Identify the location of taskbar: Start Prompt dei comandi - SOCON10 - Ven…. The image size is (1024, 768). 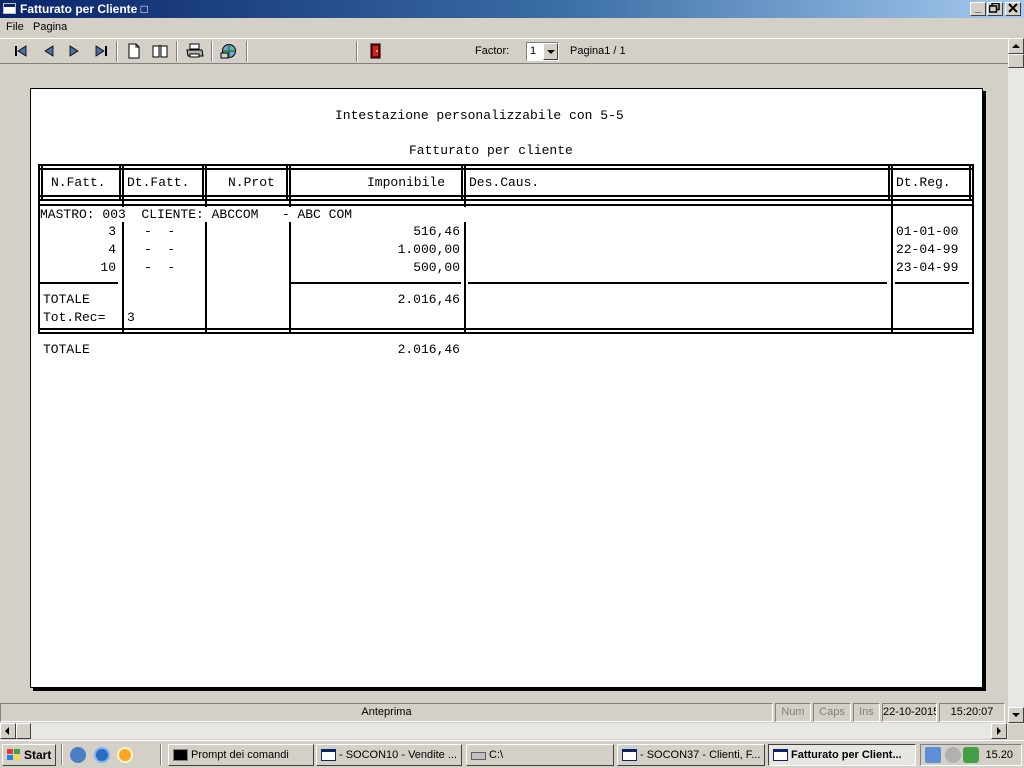
(512, 754).